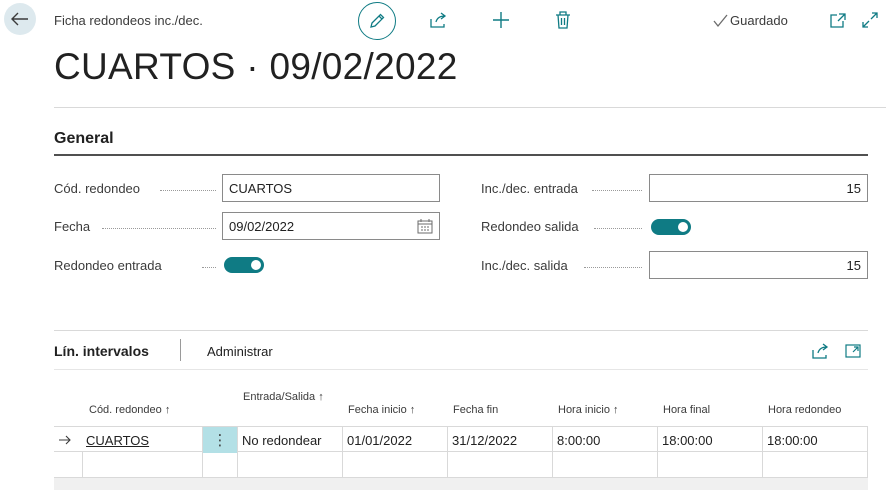 The width and height of the screenshot is (890, 490). What do you see at coordinates (529, 188) in the screenshot?
I see `inc-dec-entrada-label: Inc./dec. entrada` at bounding box center [529, 188].